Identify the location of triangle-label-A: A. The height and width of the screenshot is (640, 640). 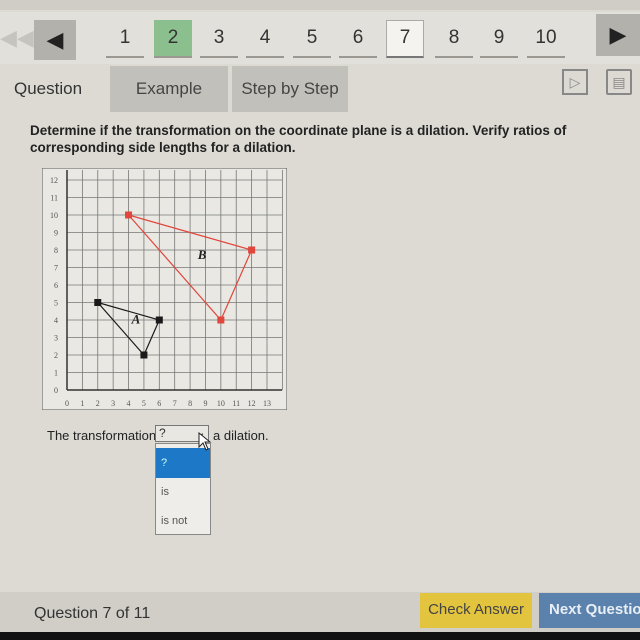
(136, 319).